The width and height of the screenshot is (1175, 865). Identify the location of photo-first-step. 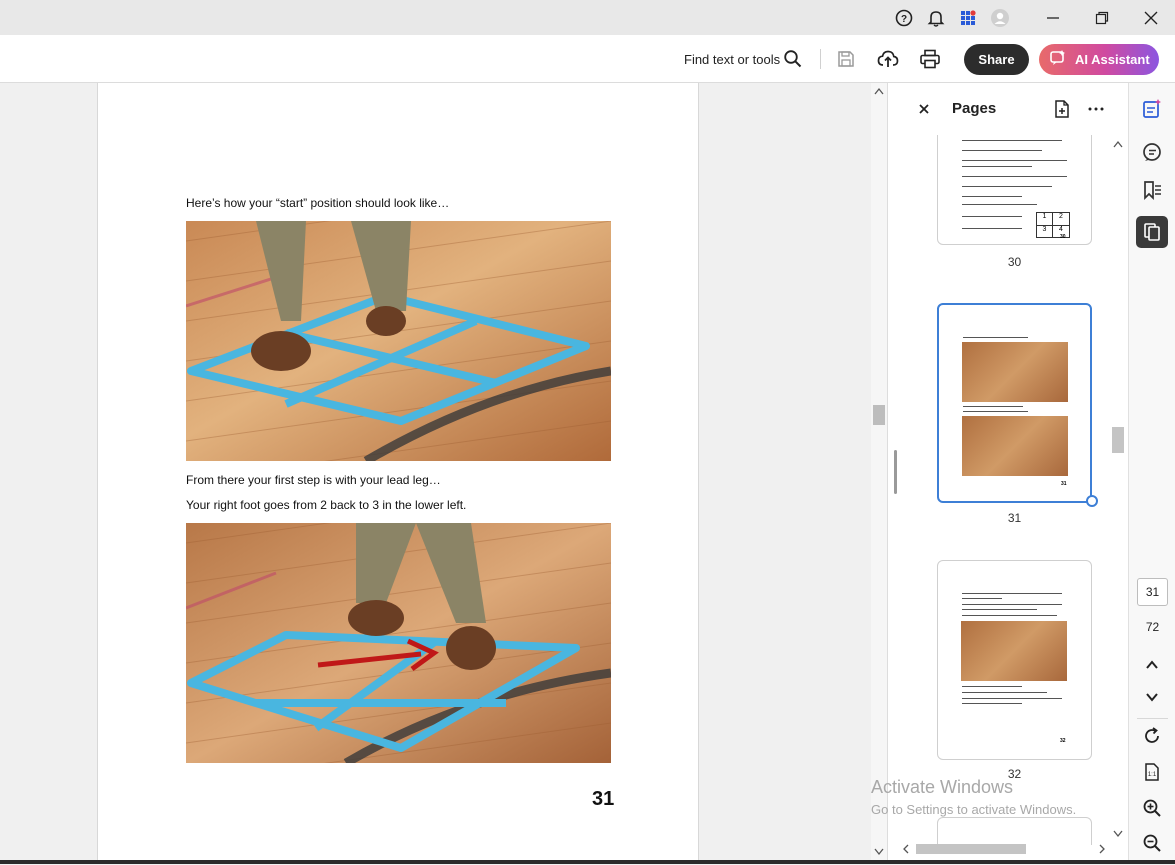
(398, 643).